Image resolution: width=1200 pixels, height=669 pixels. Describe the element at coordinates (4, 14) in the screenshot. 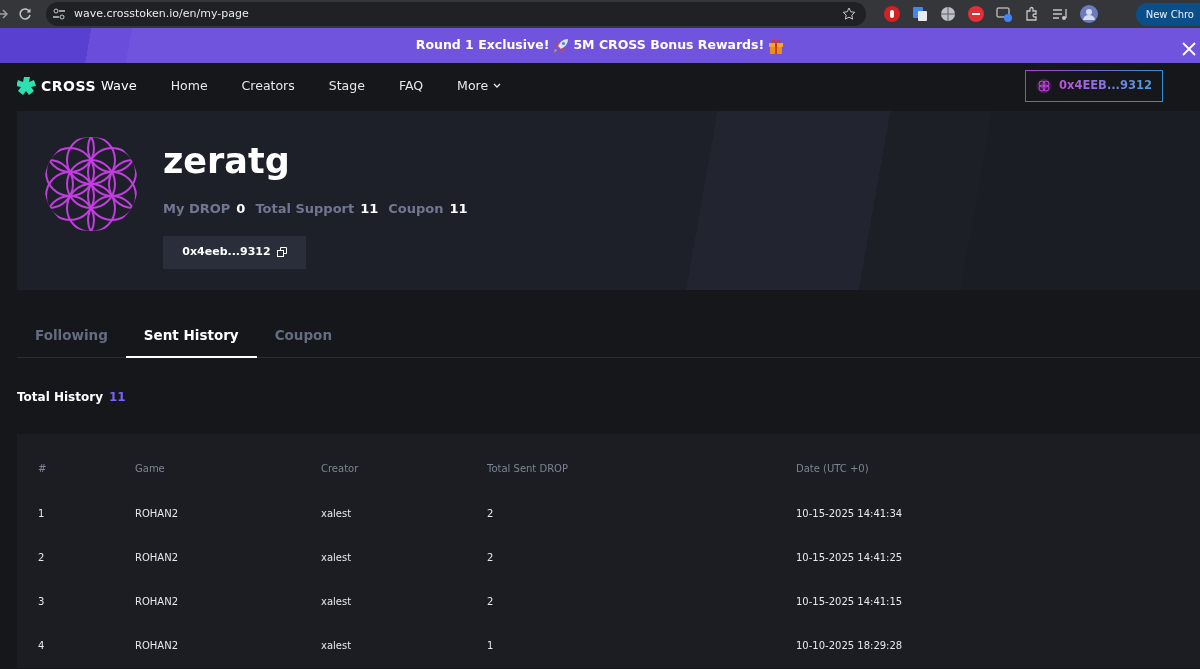

I see `forward-icon` at that location.